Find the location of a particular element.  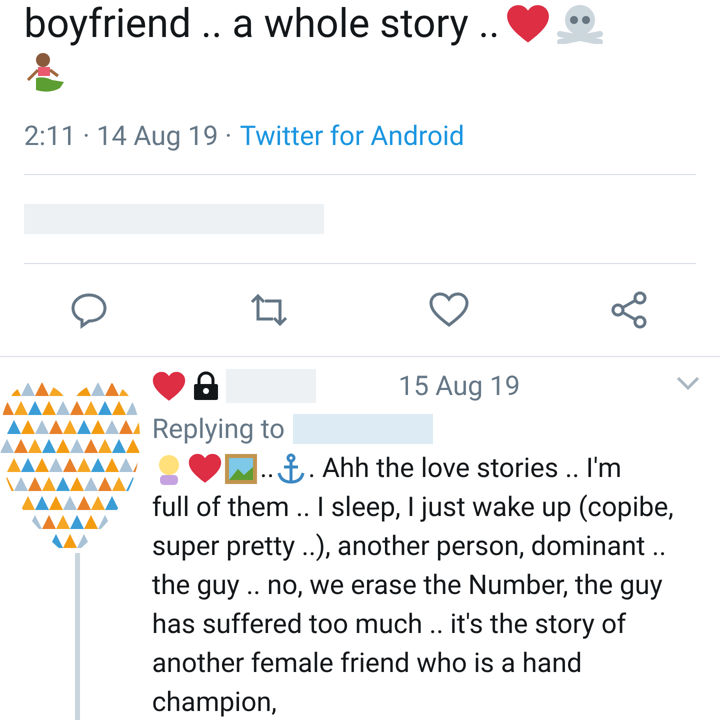

lock-icon is located at coordinates (206, 386).